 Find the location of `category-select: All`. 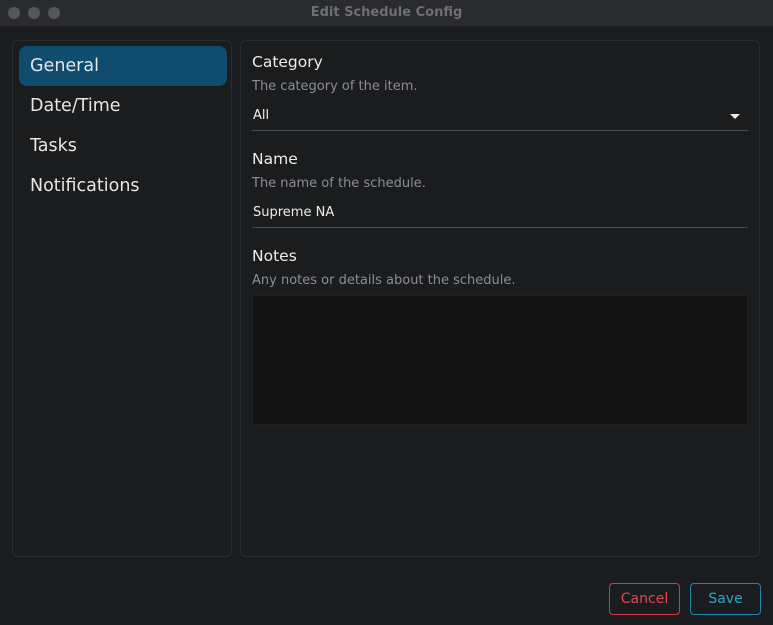

category-select: All is located at coordinates (500, 117).